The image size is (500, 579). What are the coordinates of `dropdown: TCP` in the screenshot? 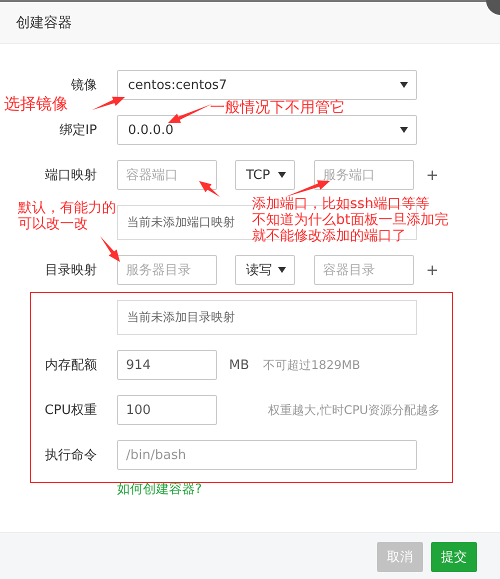 It's located at (265, 175).